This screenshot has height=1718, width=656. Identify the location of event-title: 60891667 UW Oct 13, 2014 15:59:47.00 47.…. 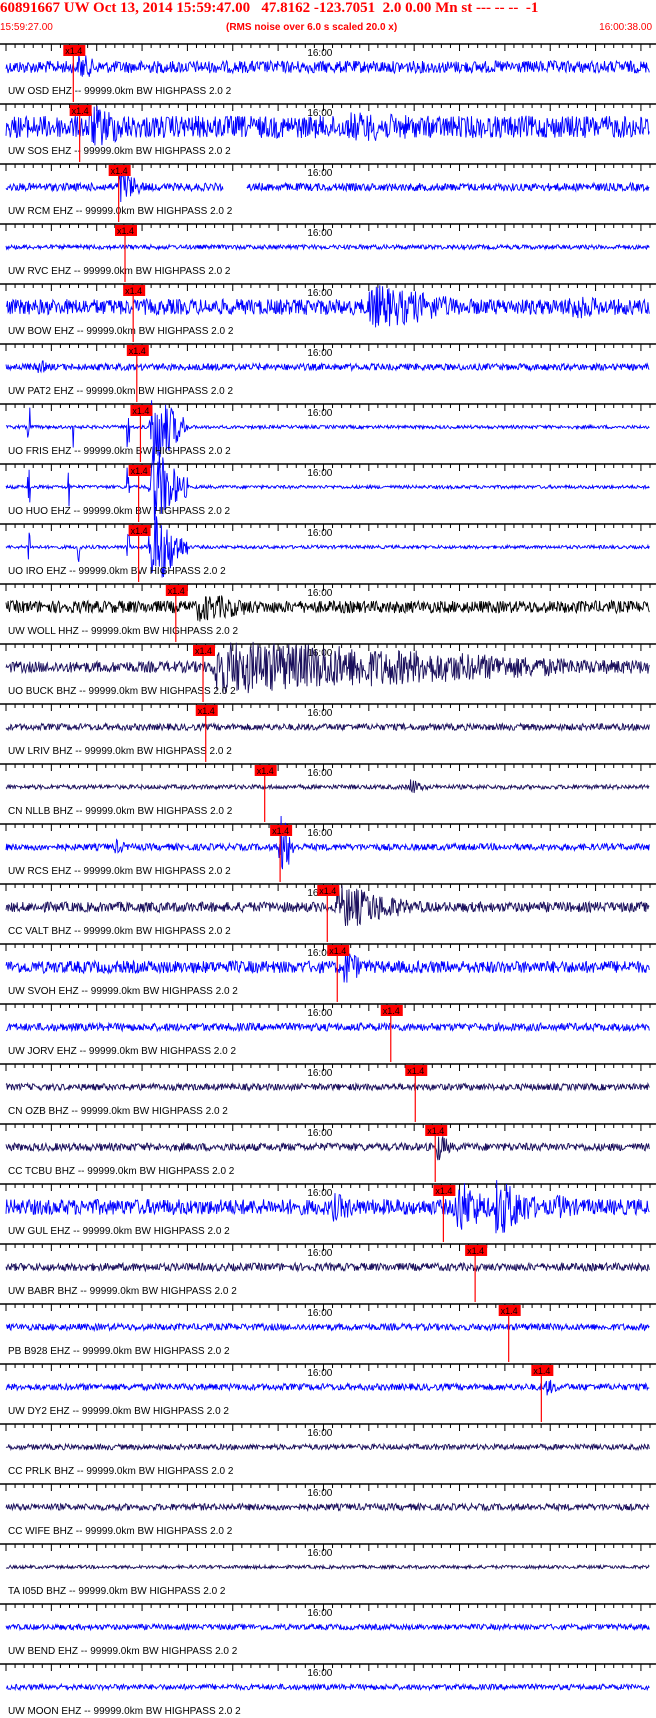
(269, 8).